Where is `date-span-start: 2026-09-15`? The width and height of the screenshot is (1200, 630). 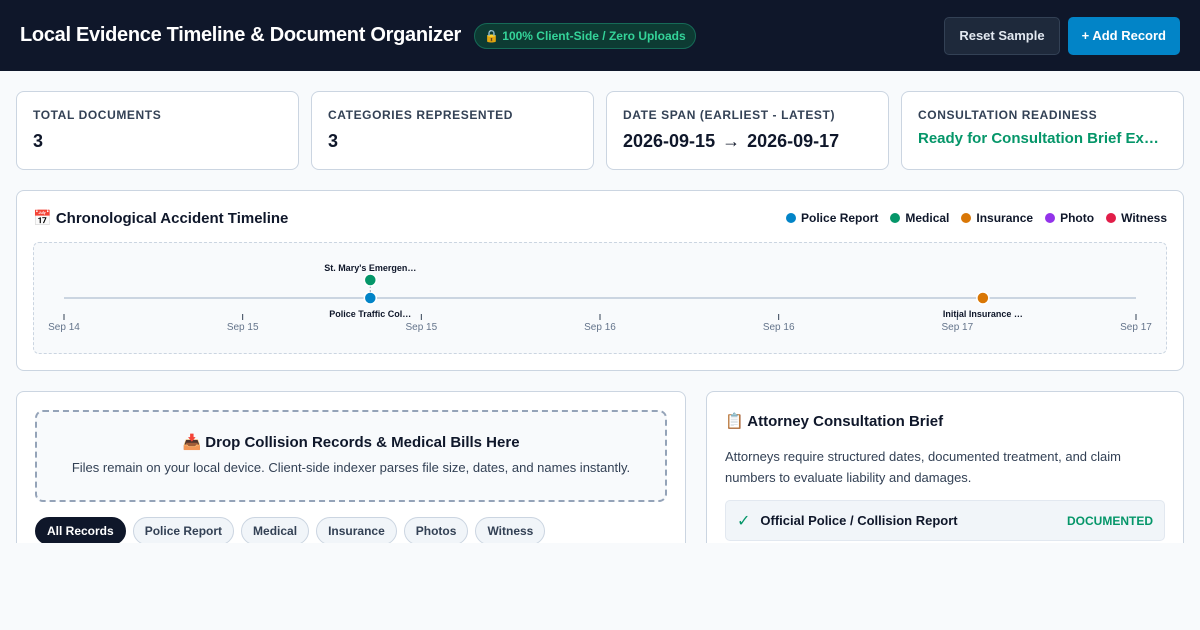
date-span-start: 2026-09-15 is located at coordinates (669, 141).